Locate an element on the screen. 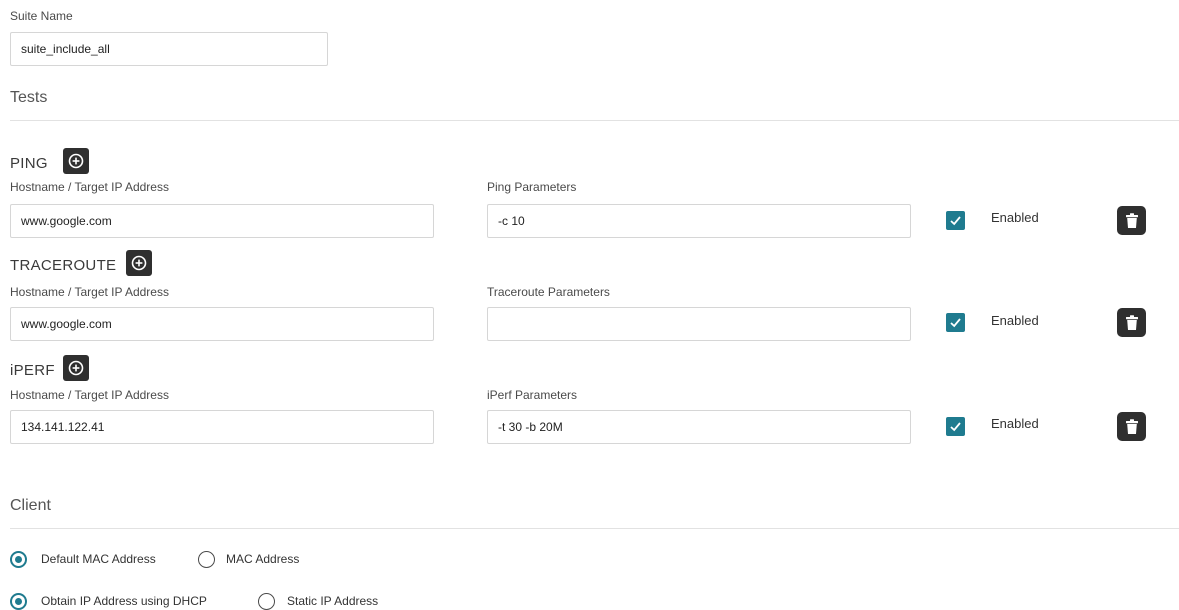 The height and width of the screenshot is (610, 1179). client-section-title: Client is located at coordinates (30, 505).